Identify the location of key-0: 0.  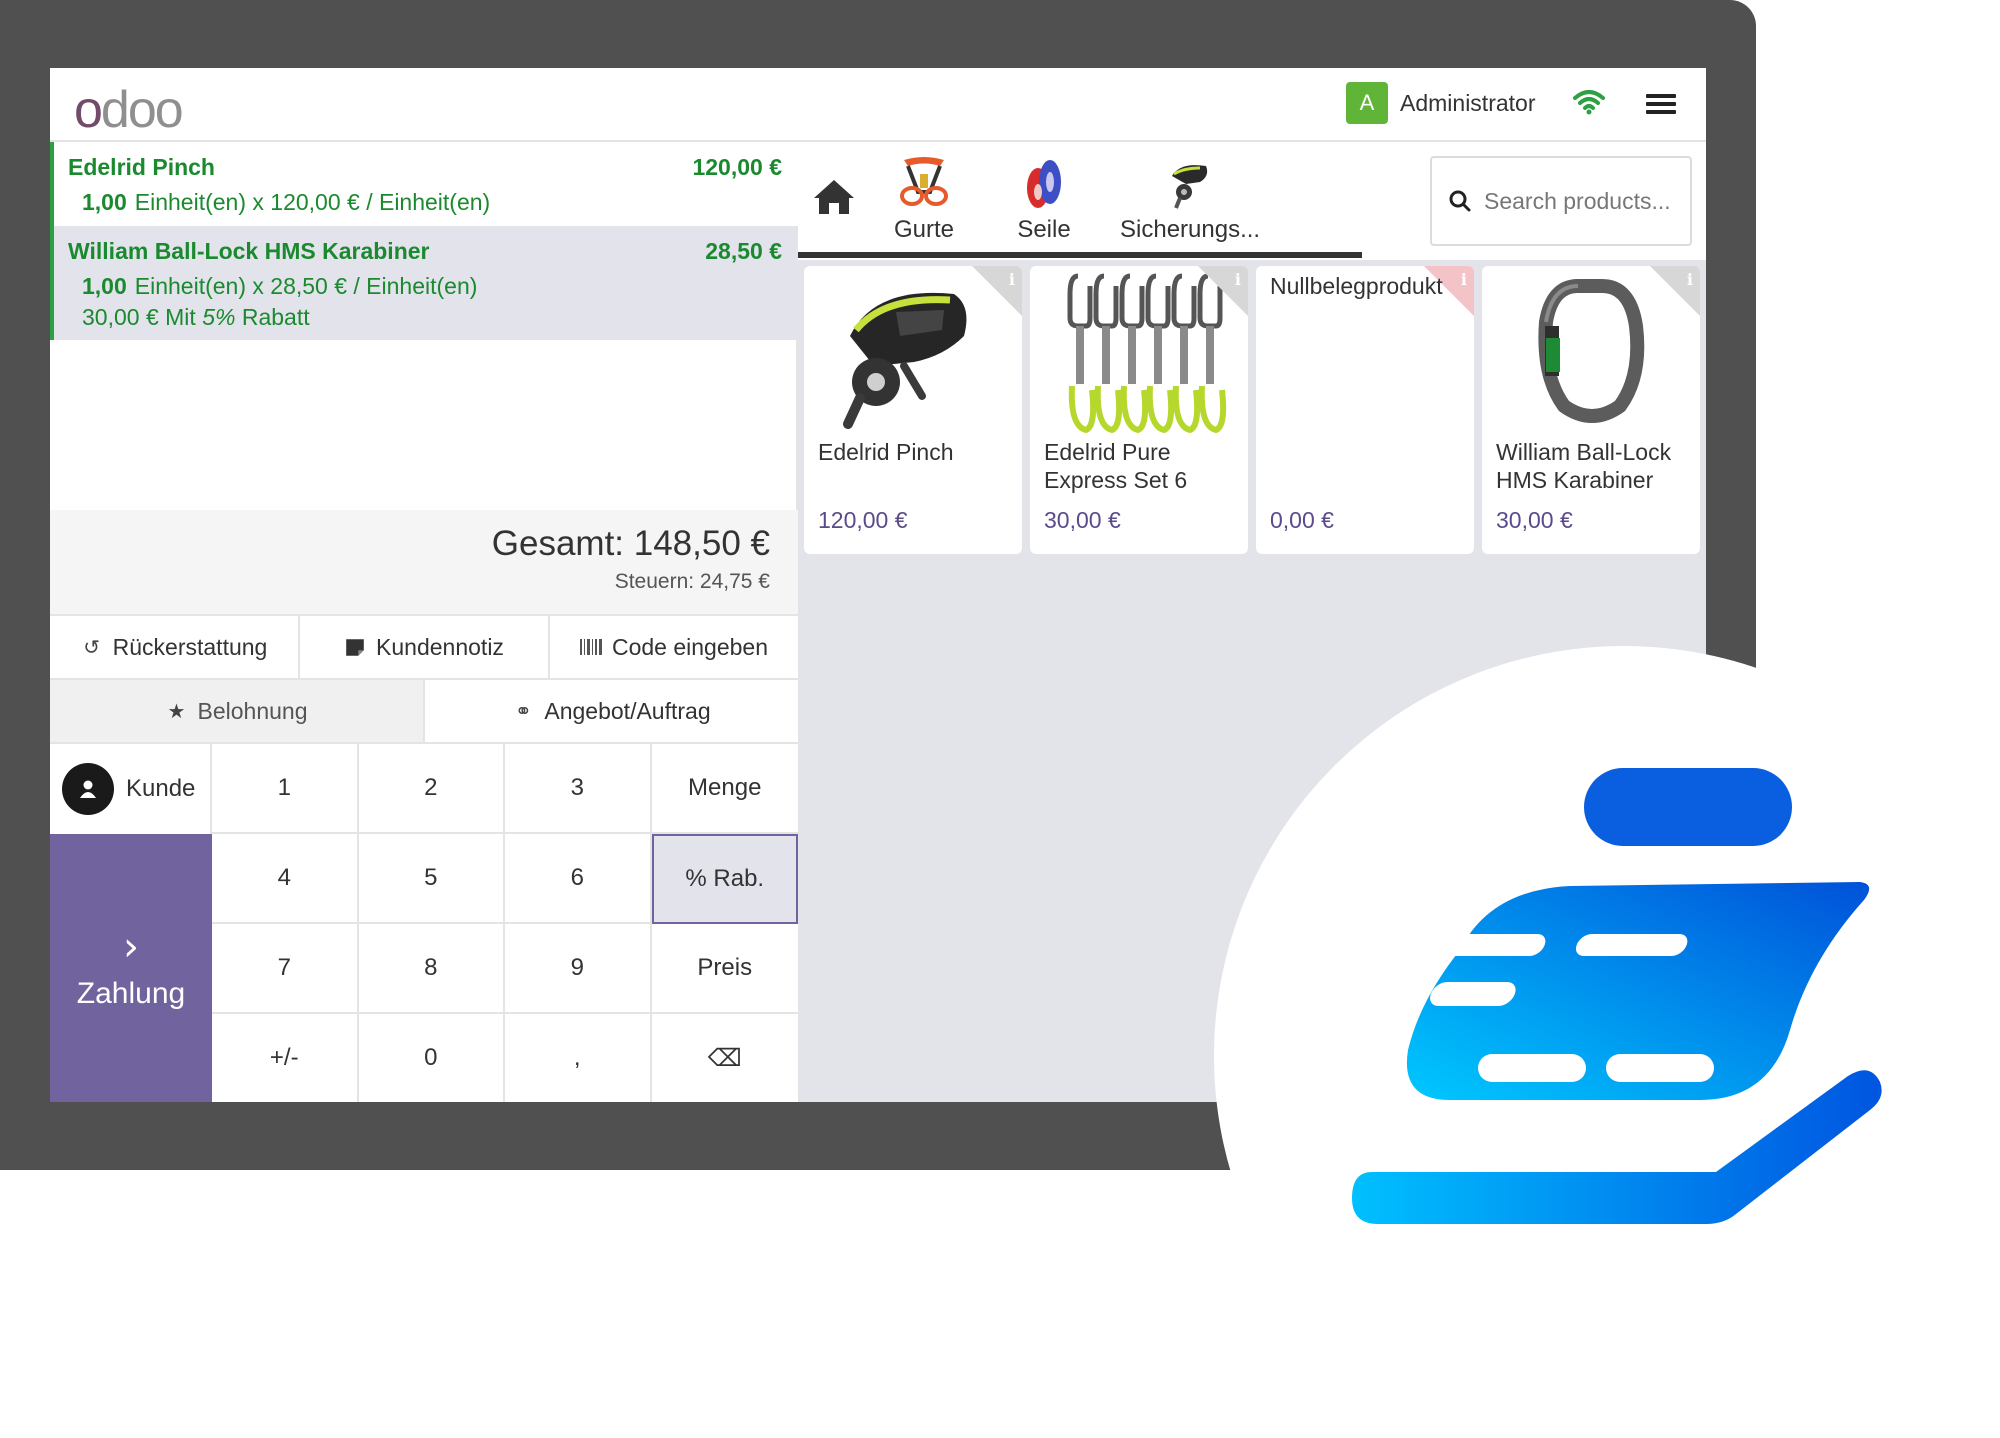
(431, 1058).